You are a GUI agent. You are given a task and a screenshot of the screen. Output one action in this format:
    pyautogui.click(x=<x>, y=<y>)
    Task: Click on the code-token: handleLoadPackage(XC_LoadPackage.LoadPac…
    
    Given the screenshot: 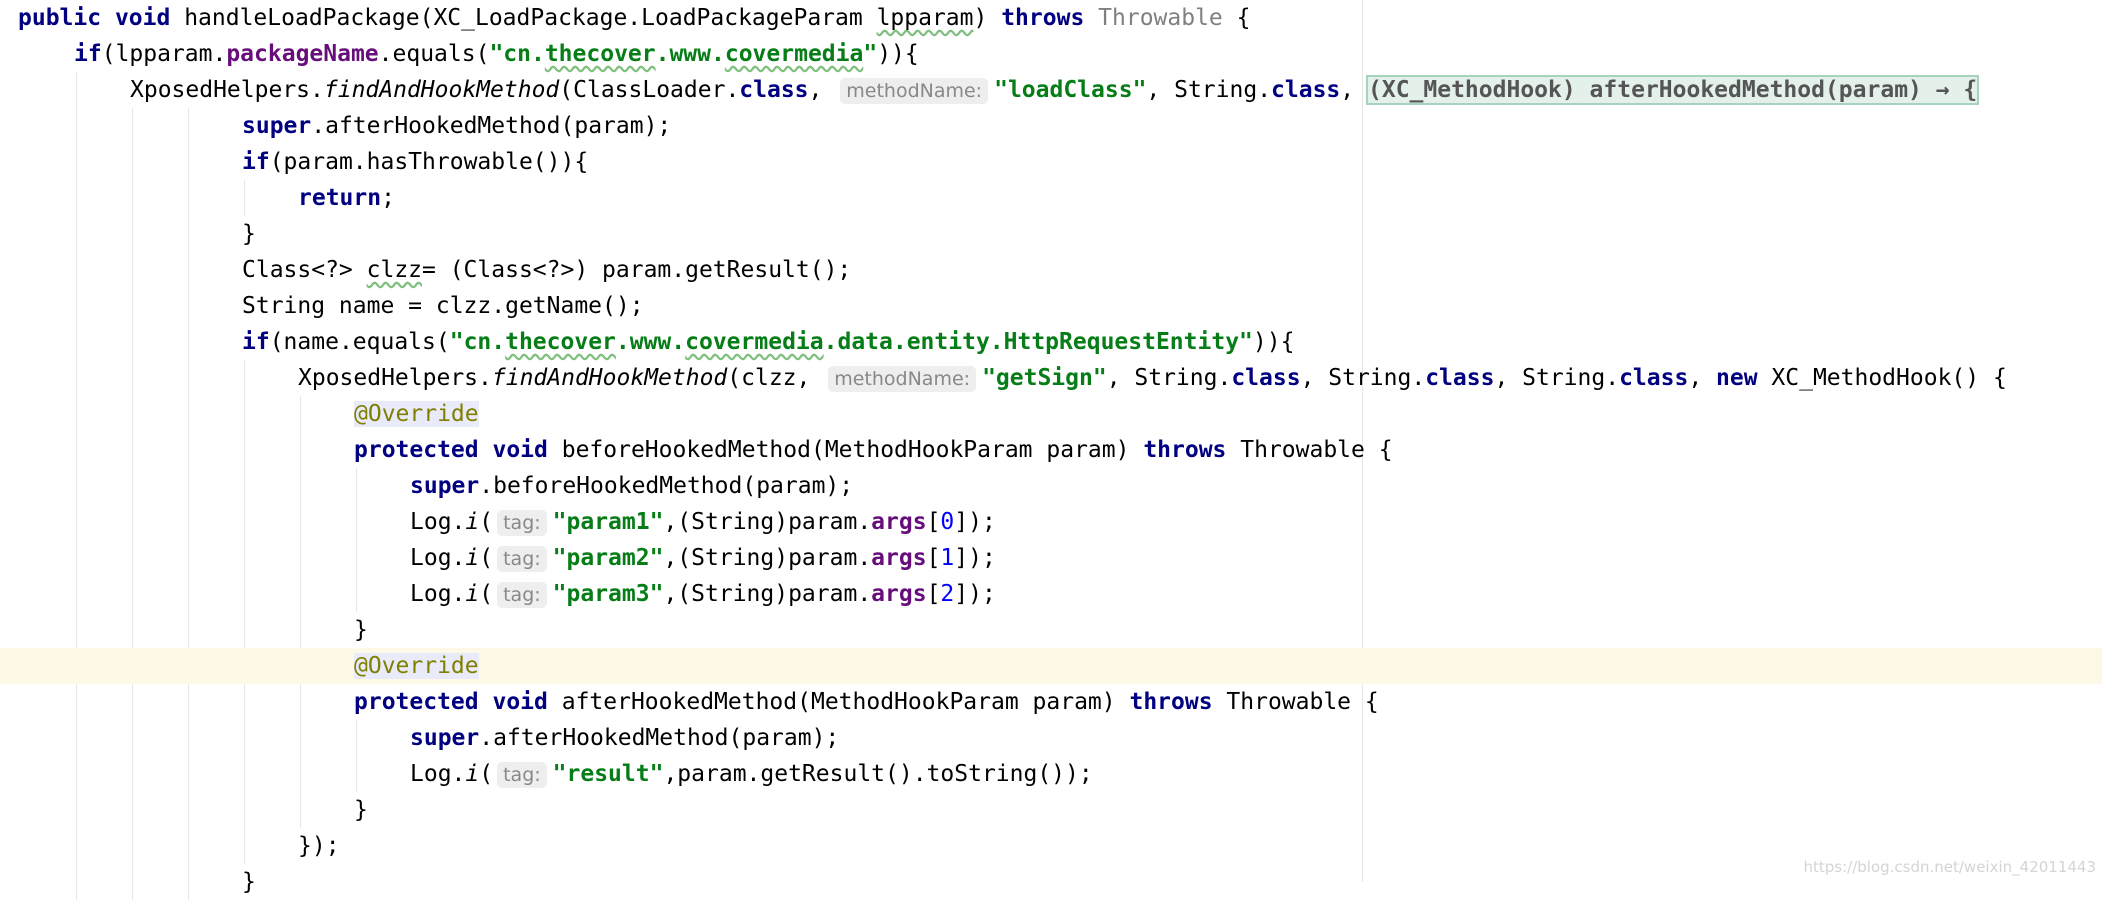 What is the action you would take?
    pyautogui.click(x=523, y=18)
    